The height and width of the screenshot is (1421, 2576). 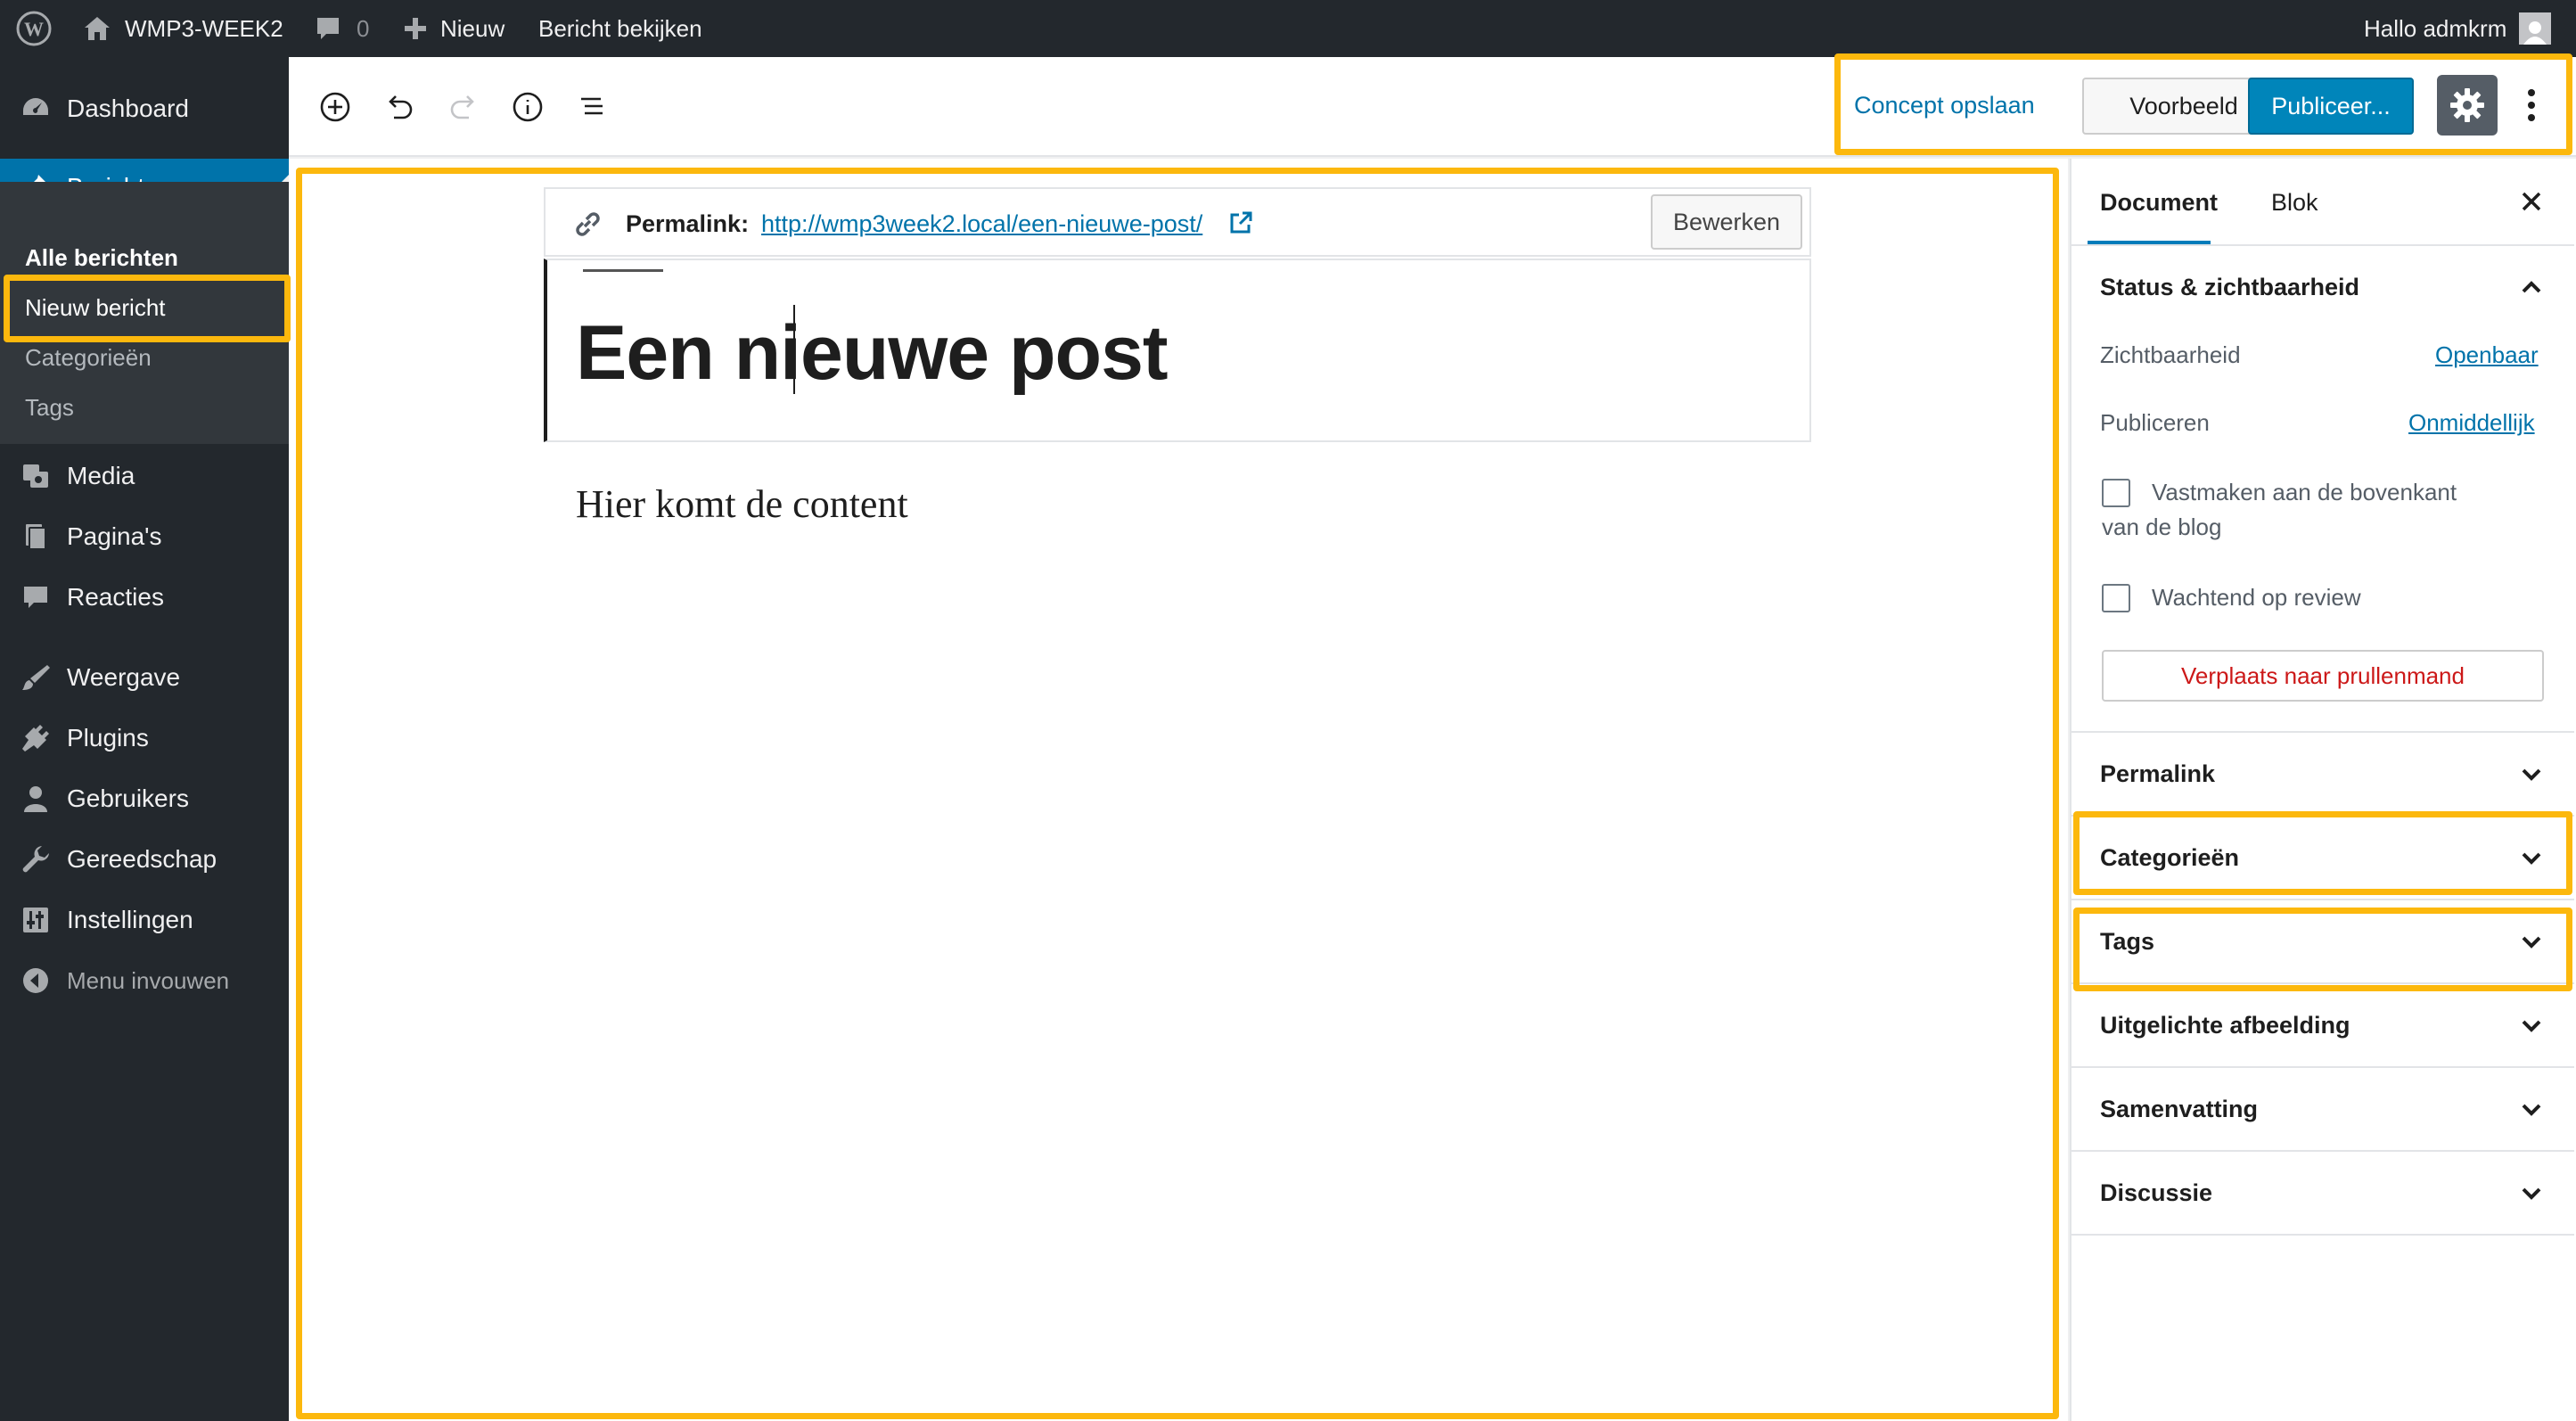 I want to click on publish-date-link: Onmiddellijk, so click(x=2471, y=423).